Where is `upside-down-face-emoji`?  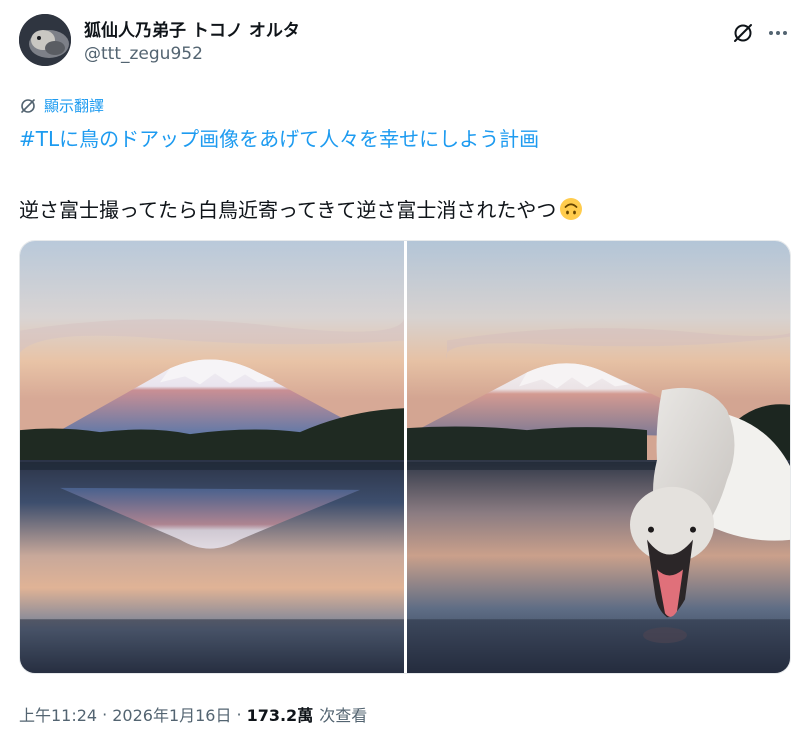
upside-down-face-emoji is located at coordinates (571, 209).